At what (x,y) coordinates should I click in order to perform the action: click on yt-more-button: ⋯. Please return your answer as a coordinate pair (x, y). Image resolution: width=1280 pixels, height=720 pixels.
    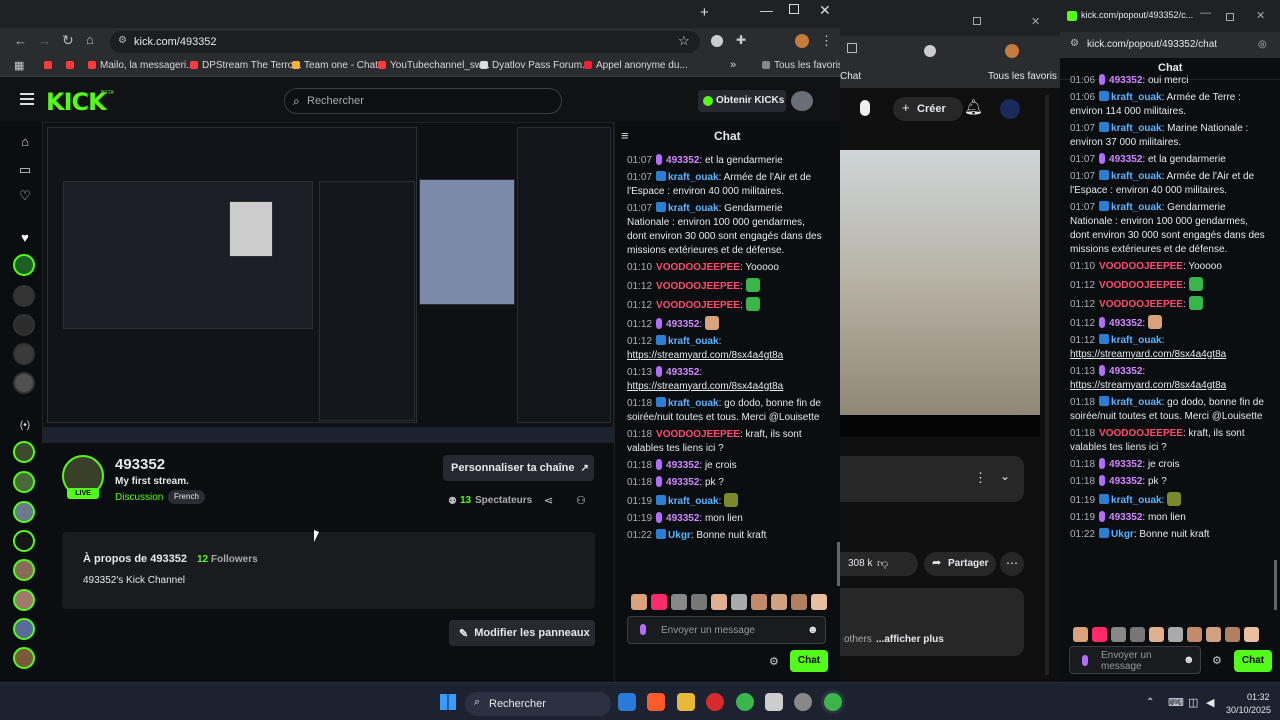
    Looking at the image, I should click on (1012, 564).